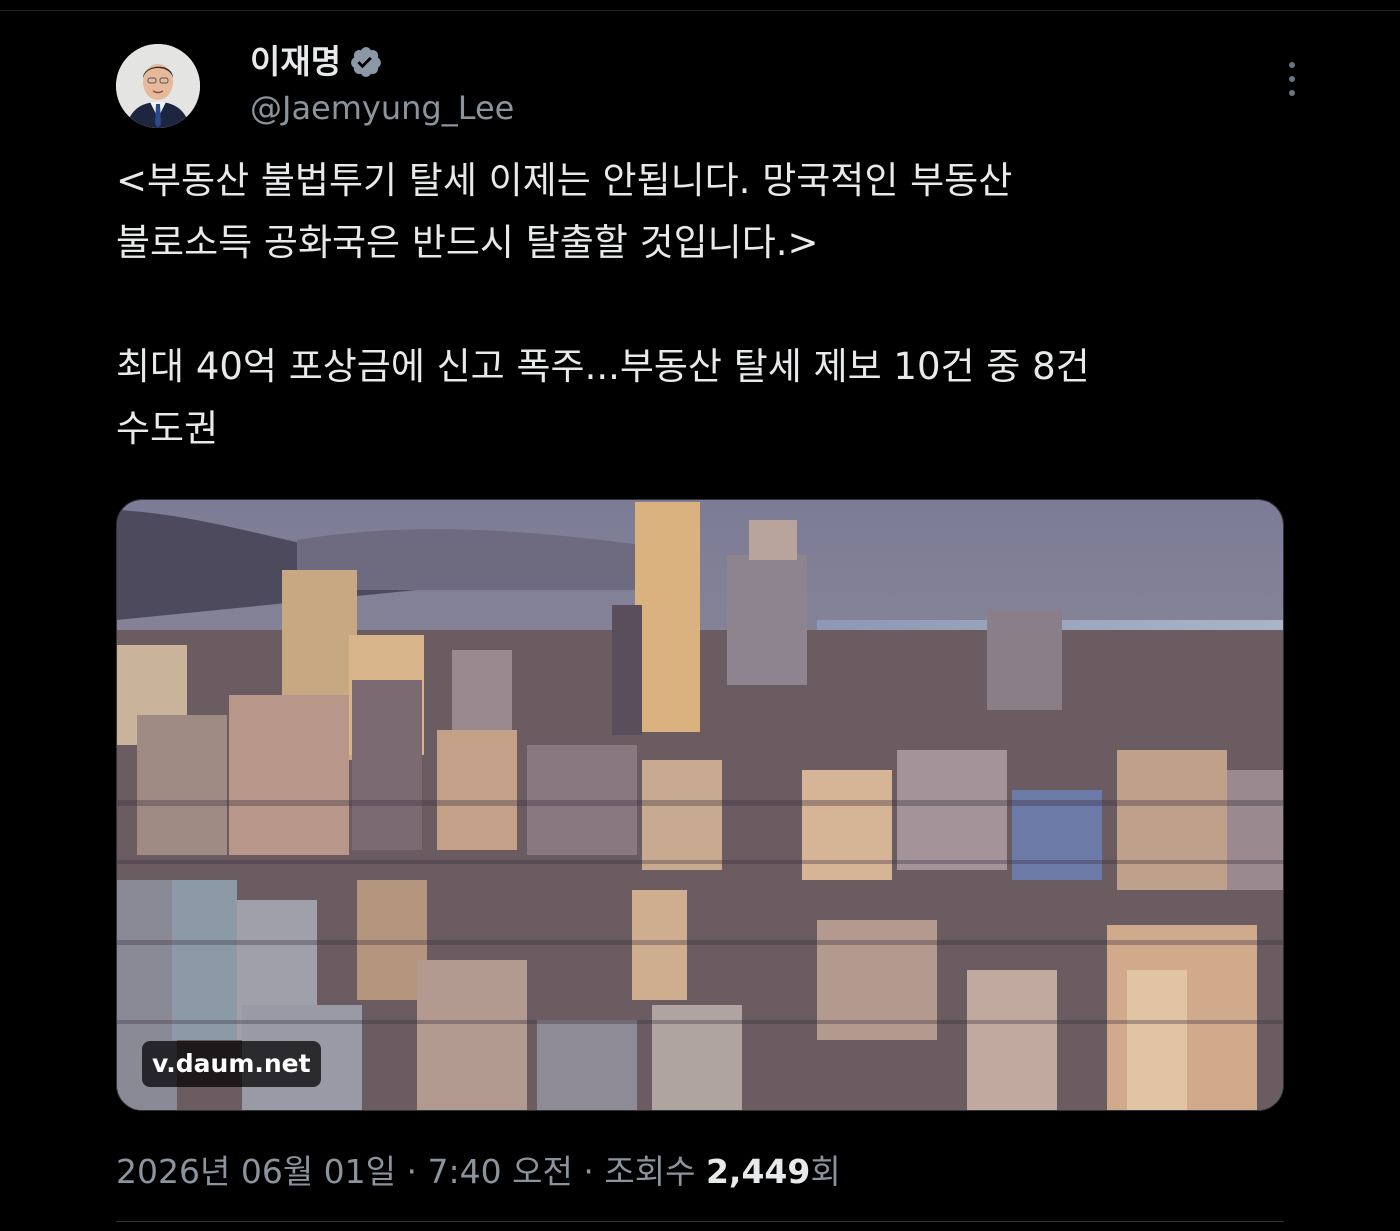 Image resolution: width=1400 pixels, height=1231 pixels. What do you see at coordinates (158, 86) in the screenshot?
I see `avatar` at bounding box center [158, 86].